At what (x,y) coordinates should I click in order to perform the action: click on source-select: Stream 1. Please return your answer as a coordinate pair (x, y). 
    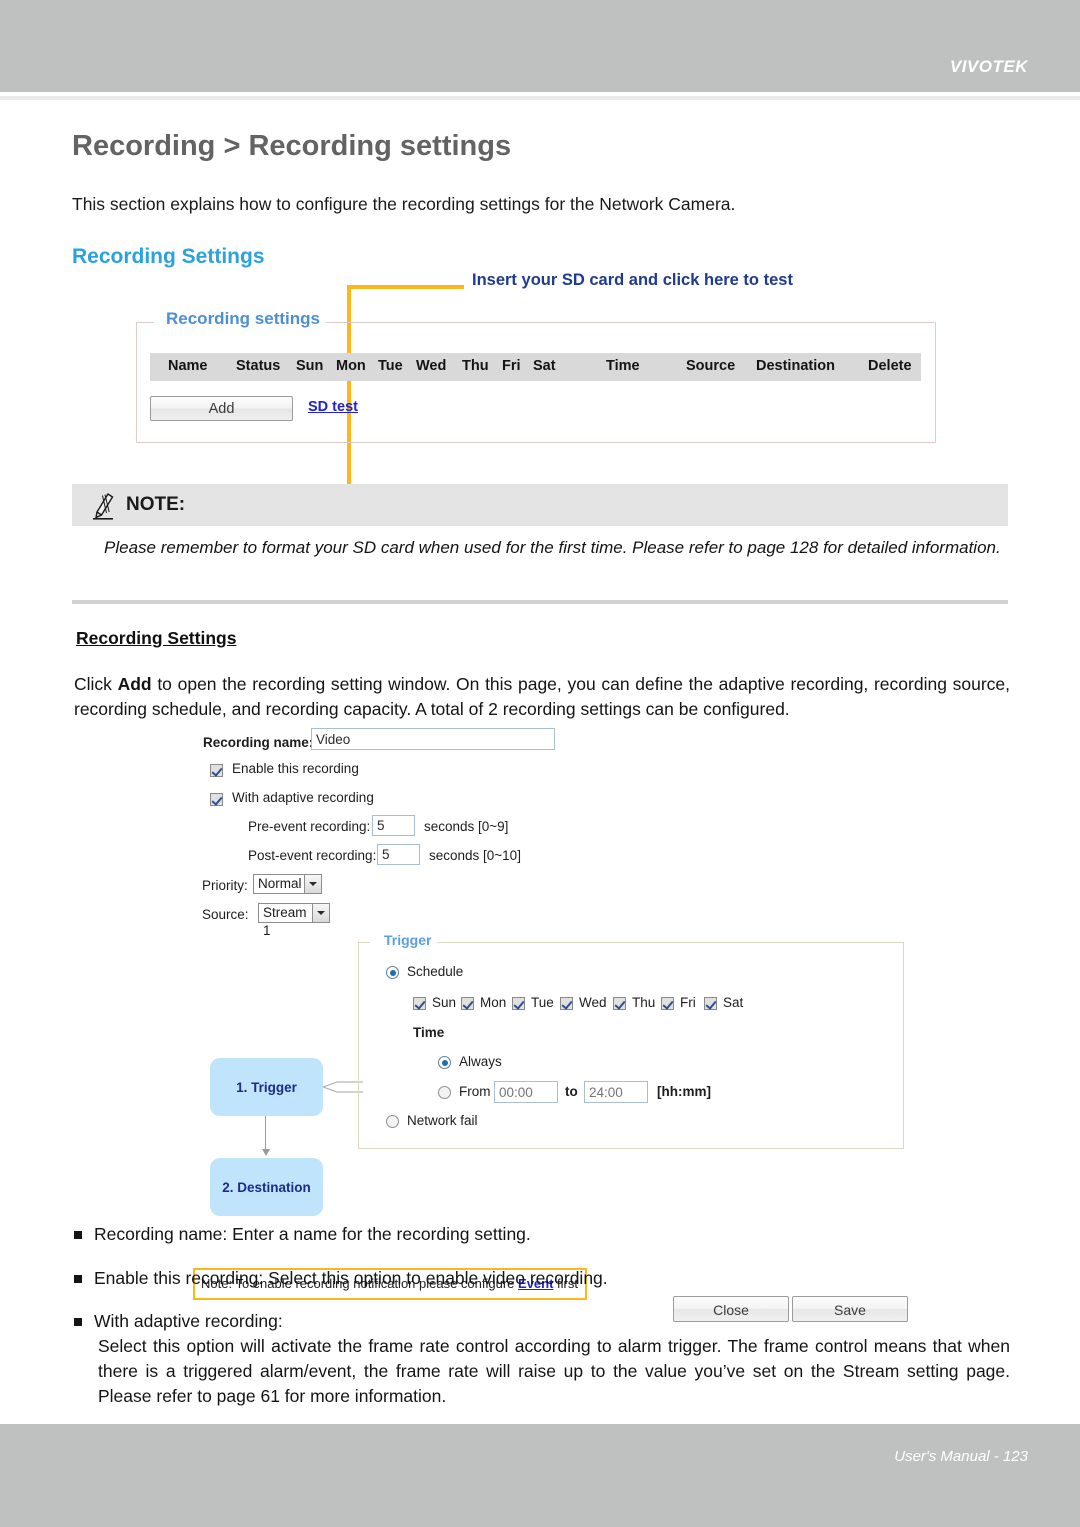
    Looking at the image, I should click on (294, 920).